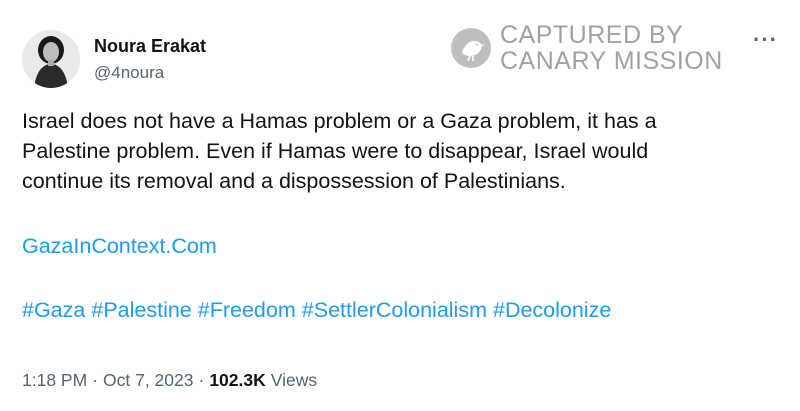 This screenshot has height=411, width=800. I want to click on watermark: CAPTURED BY CANARY MISSION, so click(586, 48).